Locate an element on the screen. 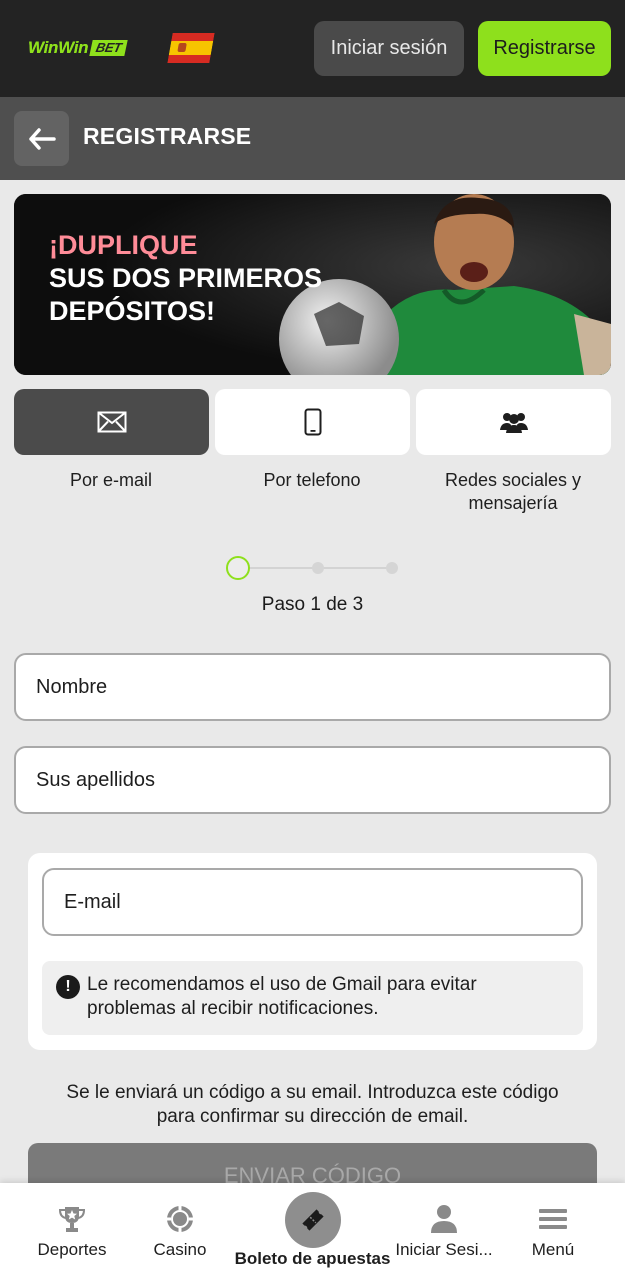 The height and width of the screenshot is (1280, 625). people-icon is located at coordinates (513, 423).